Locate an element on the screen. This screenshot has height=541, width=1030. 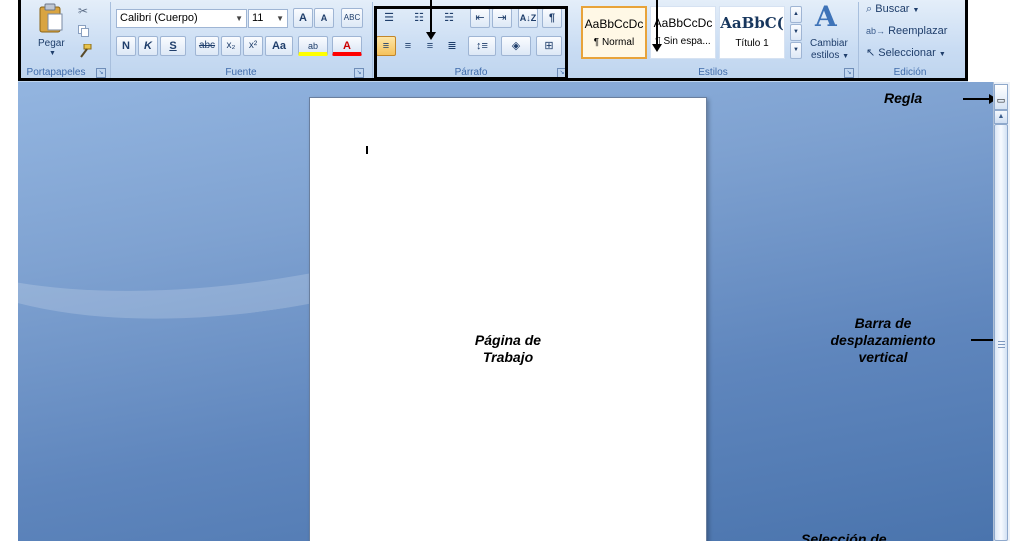
find-label: Buscar is located at coordinates (892, 9).